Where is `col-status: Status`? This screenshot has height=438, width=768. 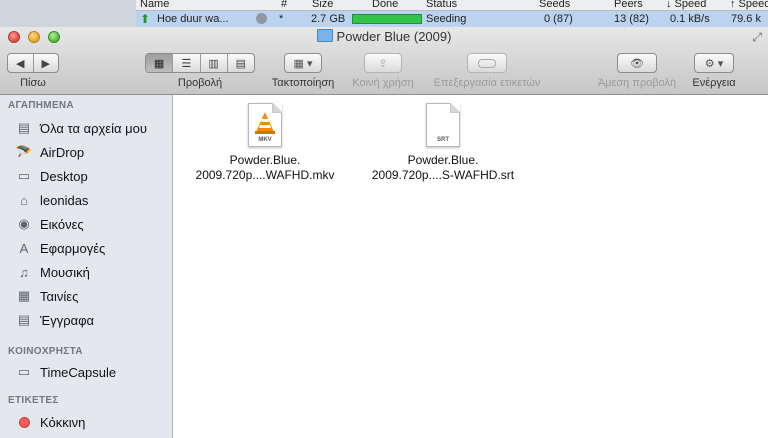 col-status: Status is located at coordinates (441, 5).